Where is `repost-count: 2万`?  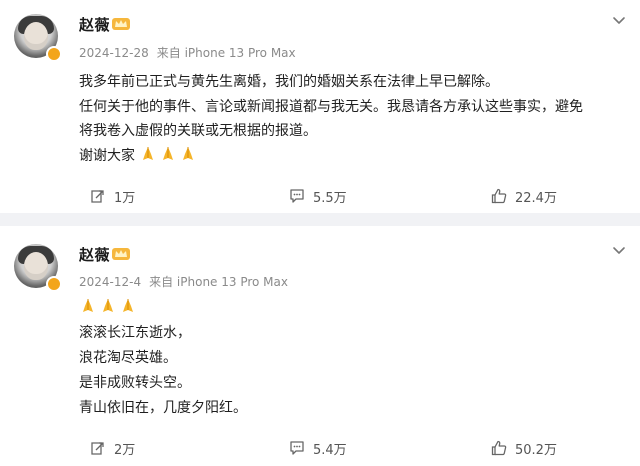
repost-count: 2万 is located at coordinates (125, 450).